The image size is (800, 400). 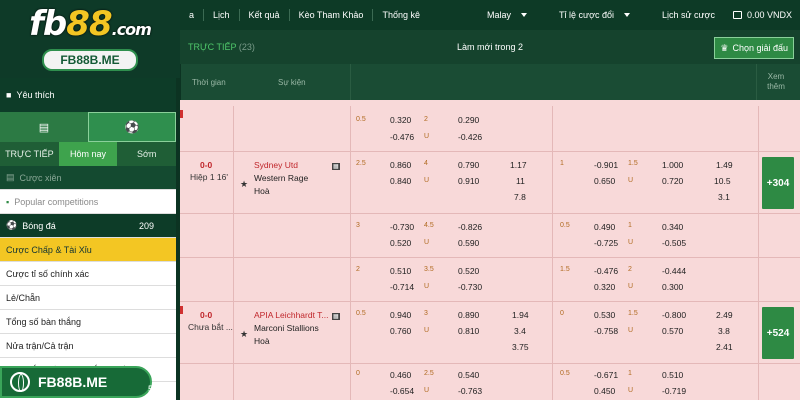 I want to click on away-team: Western Rage, so click(x=281, y=178).